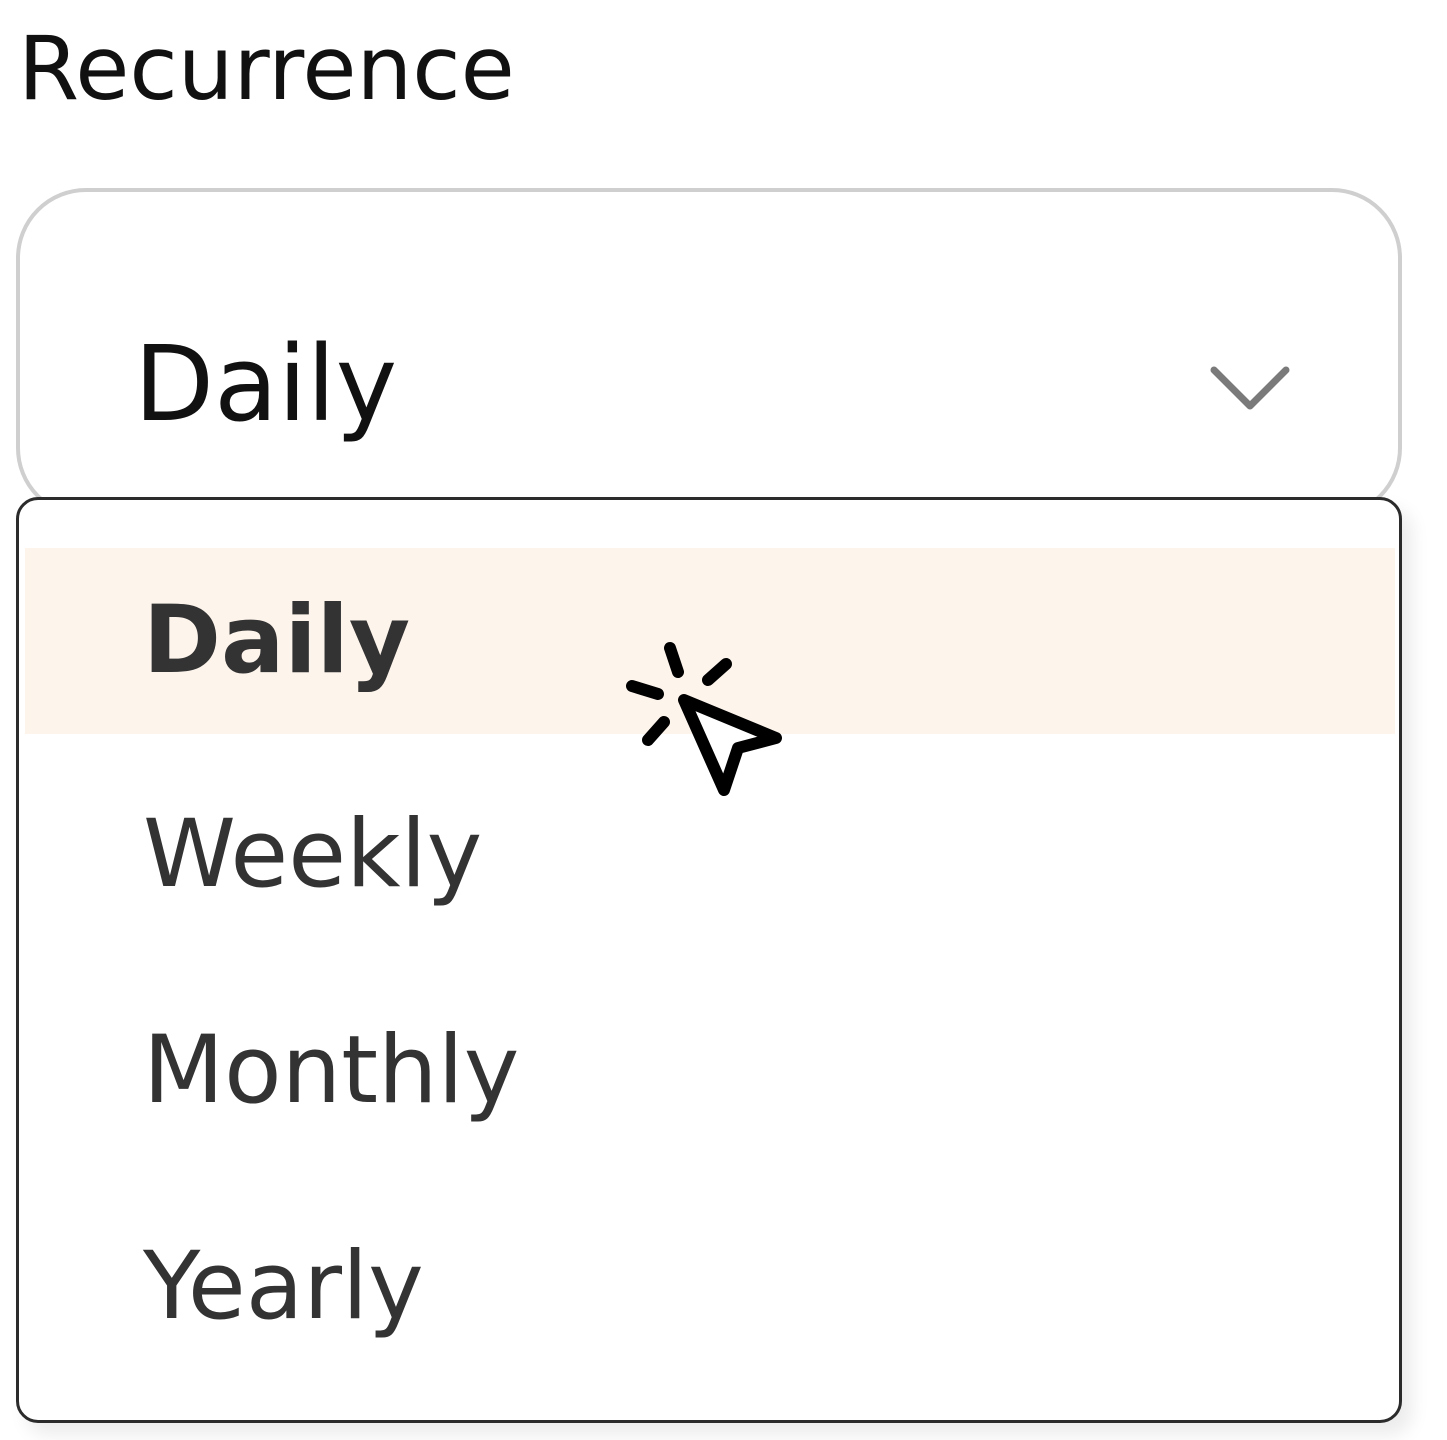  What do you see at coordinates (266, 384) in the screenshot?
I see `select-value: Daily` at bounding box center [266, 384].